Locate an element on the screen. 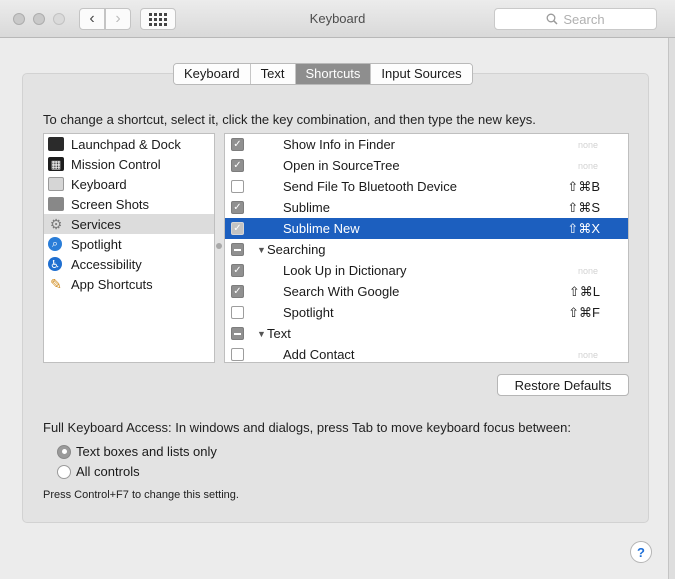 This screenshot has height=579, width=675. radio-all-controls: All controls is located at coordinates (98, 471).